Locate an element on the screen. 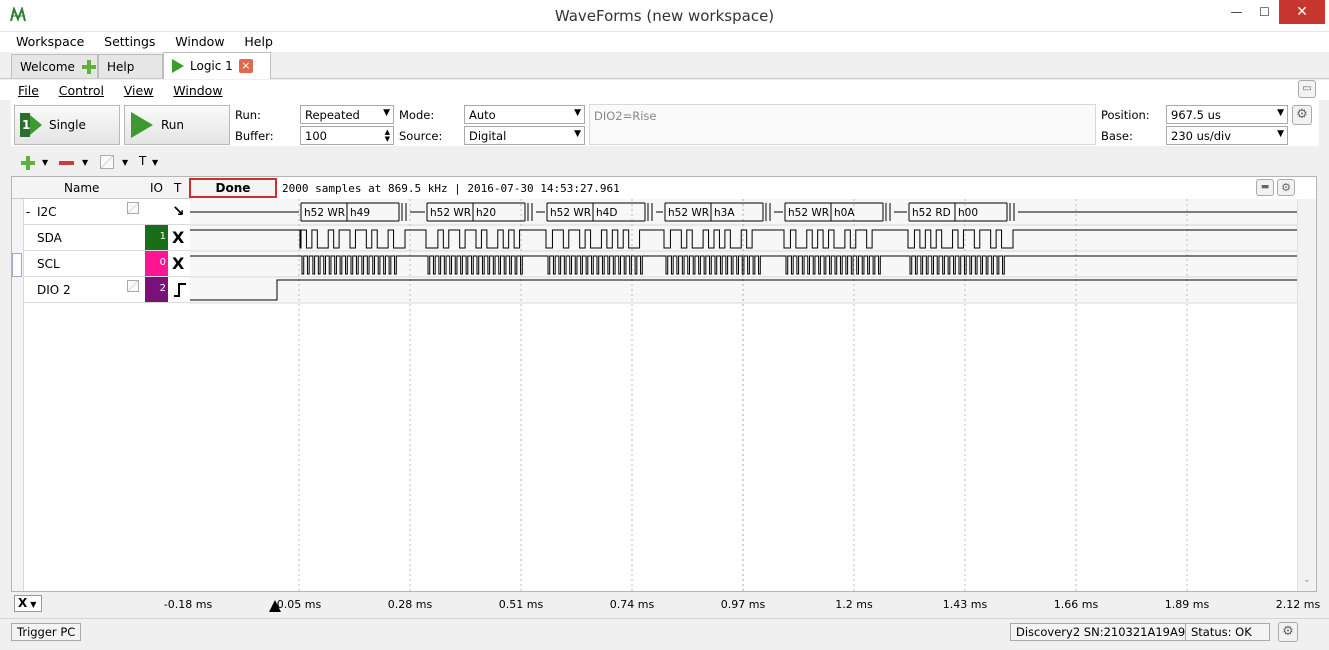  time-tick-label: 0.74 ms is located at coordinates (632, 604).